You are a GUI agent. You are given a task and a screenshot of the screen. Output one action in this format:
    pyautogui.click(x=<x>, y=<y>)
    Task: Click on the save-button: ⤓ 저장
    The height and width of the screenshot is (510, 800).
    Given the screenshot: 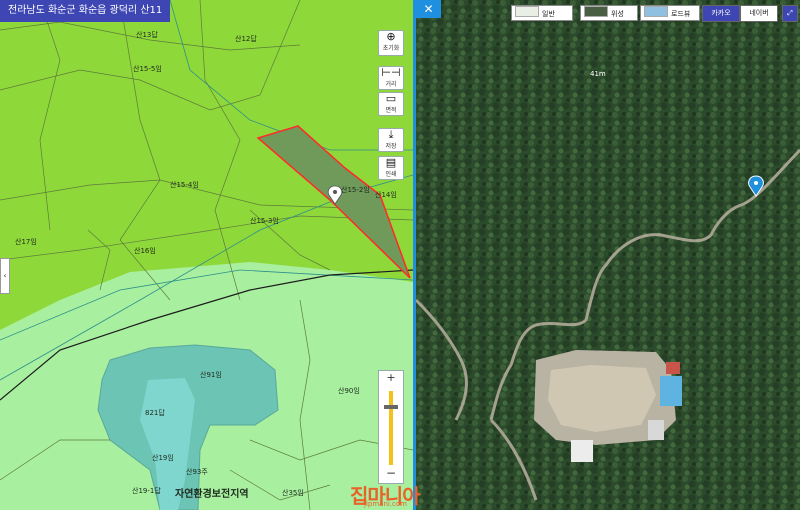 What is the action you would take?
    pyautogui.click(x=391, y=140)
    